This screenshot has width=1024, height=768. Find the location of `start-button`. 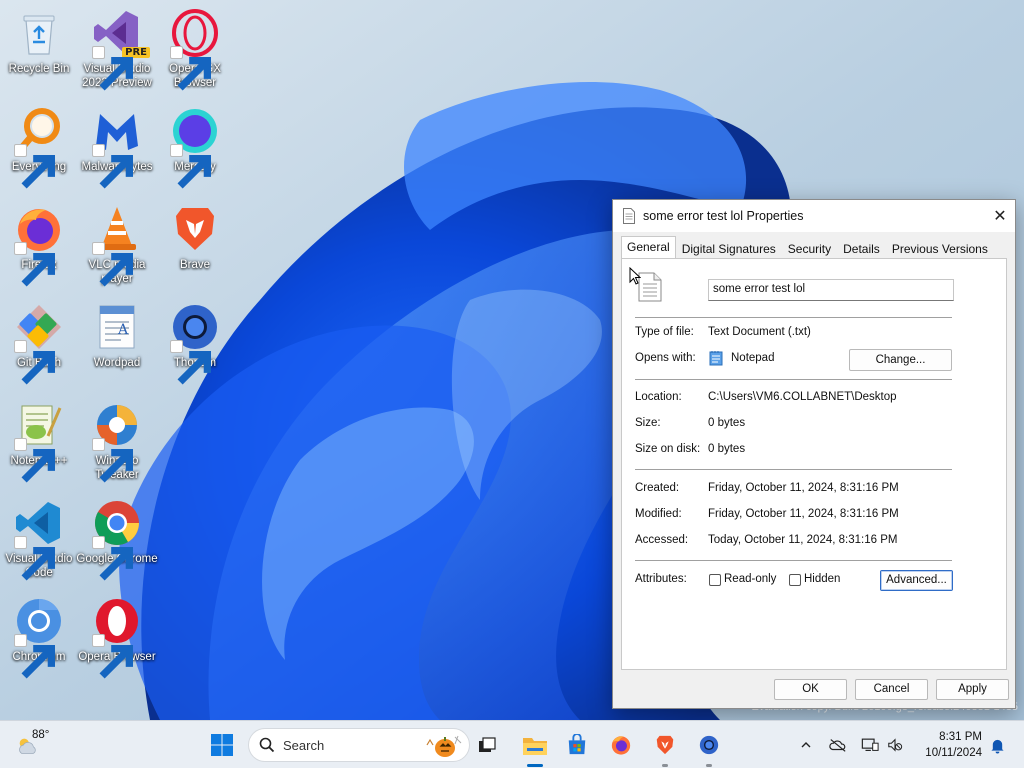

start-button is located at coordinates (222, 744).